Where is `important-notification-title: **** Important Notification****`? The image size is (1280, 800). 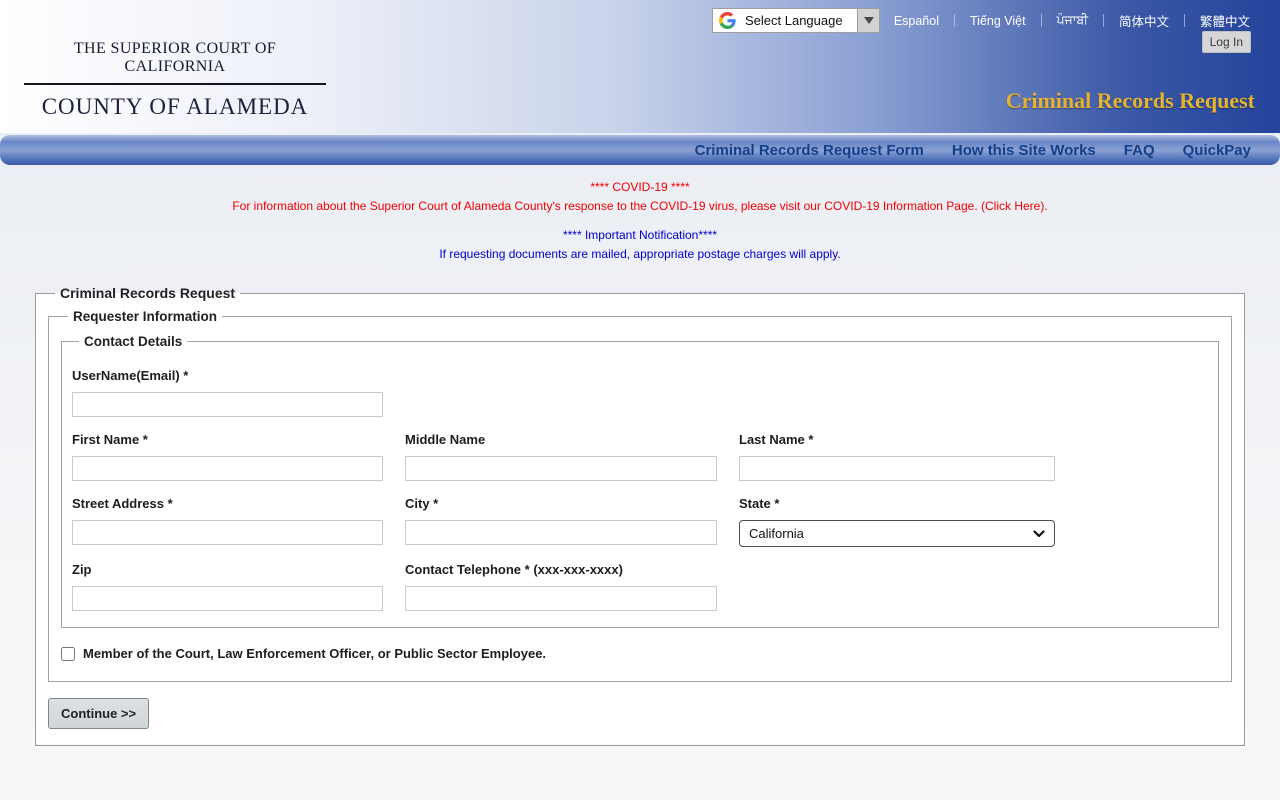
important-notification-title: **** Important Notification**** is located at coordinates (640, 235).